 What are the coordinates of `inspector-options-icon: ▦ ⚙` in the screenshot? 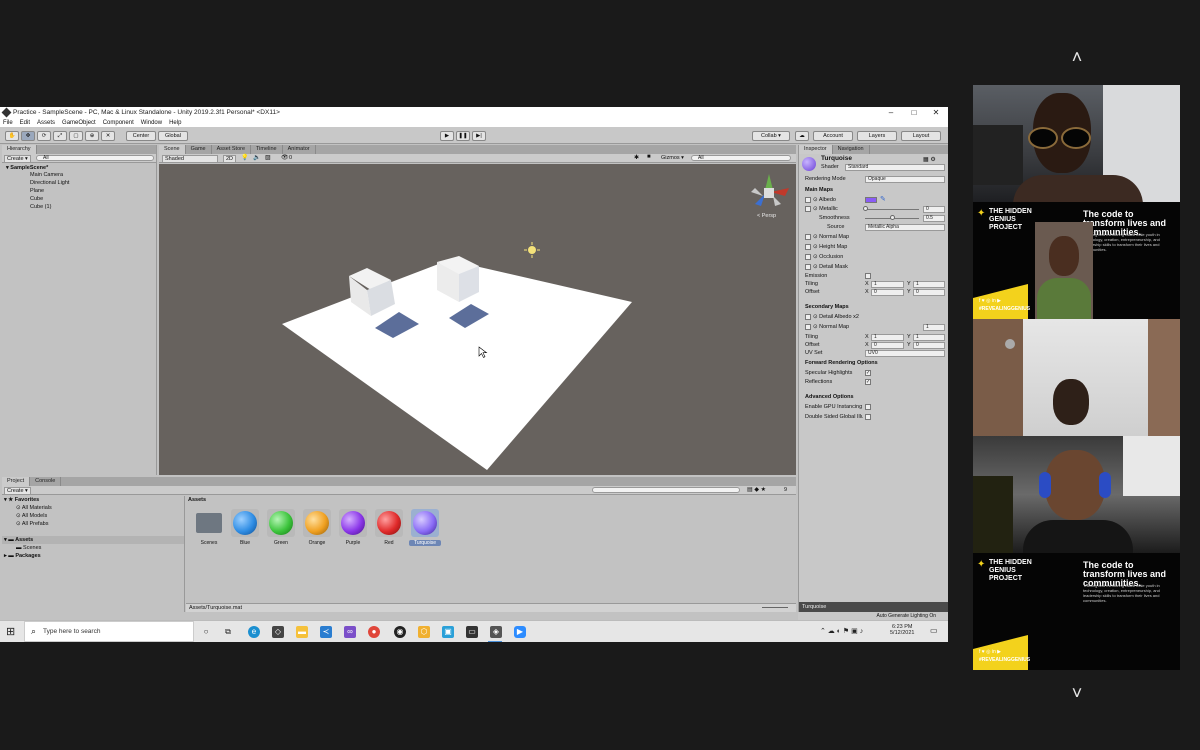 It's located at (929, 159).